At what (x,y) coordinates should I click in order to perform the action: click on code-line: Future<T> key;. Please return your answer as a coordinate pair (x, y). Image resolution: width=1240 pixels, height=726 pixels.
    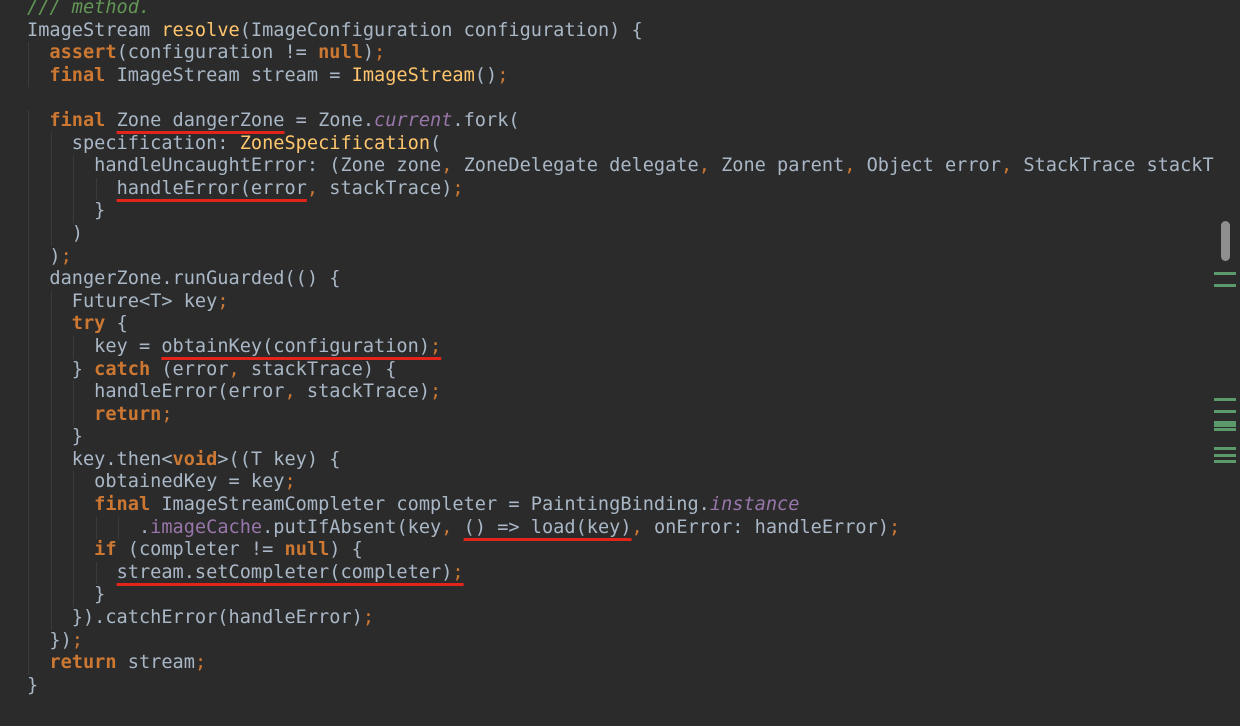
    Looking at the image, I should click on (620, 302).